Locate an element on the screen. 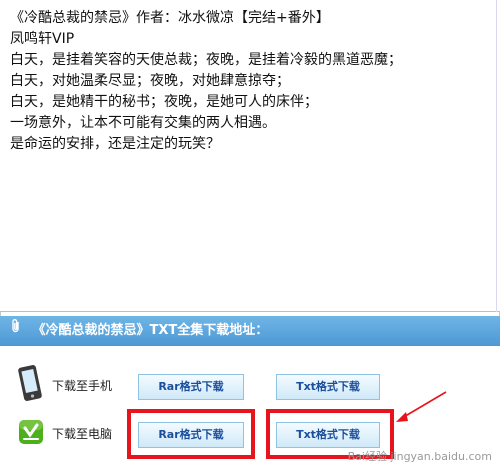 The height and width of the screenshot is (472, 500). book-desc-line: 一场意外，让本不可能有交集的两人相遇。 is located at coordinates (143, 123).